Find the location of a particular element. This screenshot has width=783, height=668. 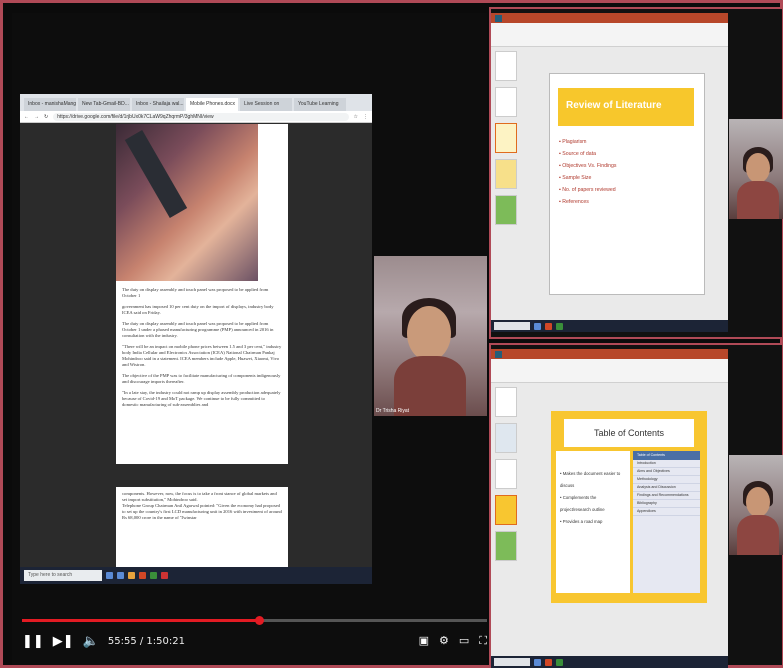

progress-fill is located at coordinates (141, 620).